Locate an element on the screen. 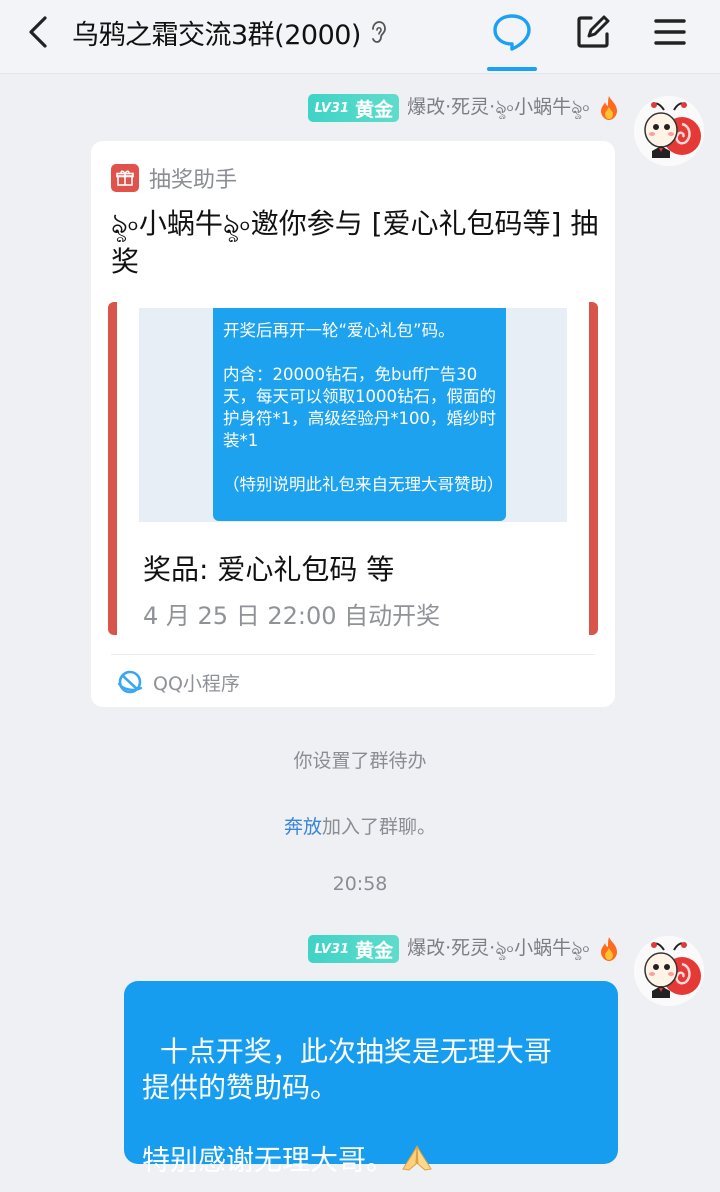 The height and width of the screenshot is (1192, 720). active-tab-indicator is located at coordinates (512, 69).